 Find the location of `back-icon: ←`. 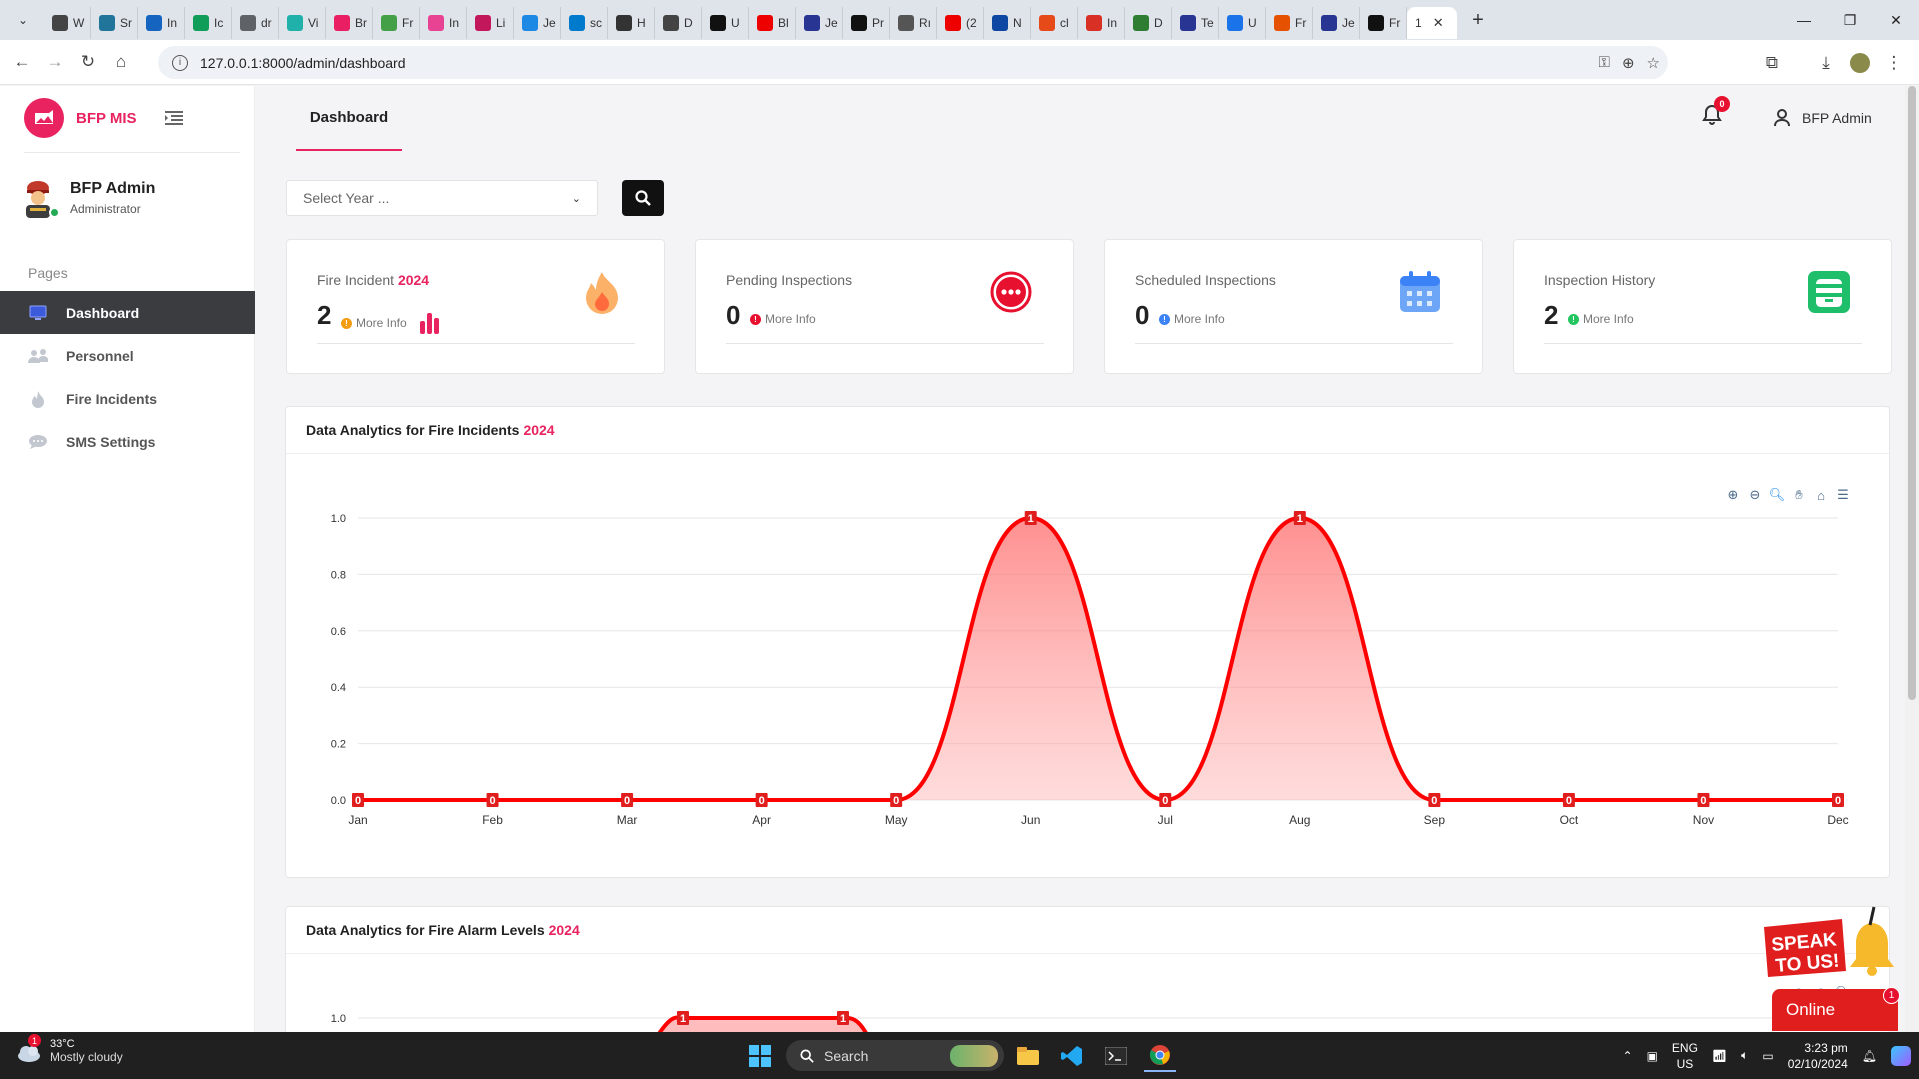

back-icon: ← is located at coordinates (22, 62).